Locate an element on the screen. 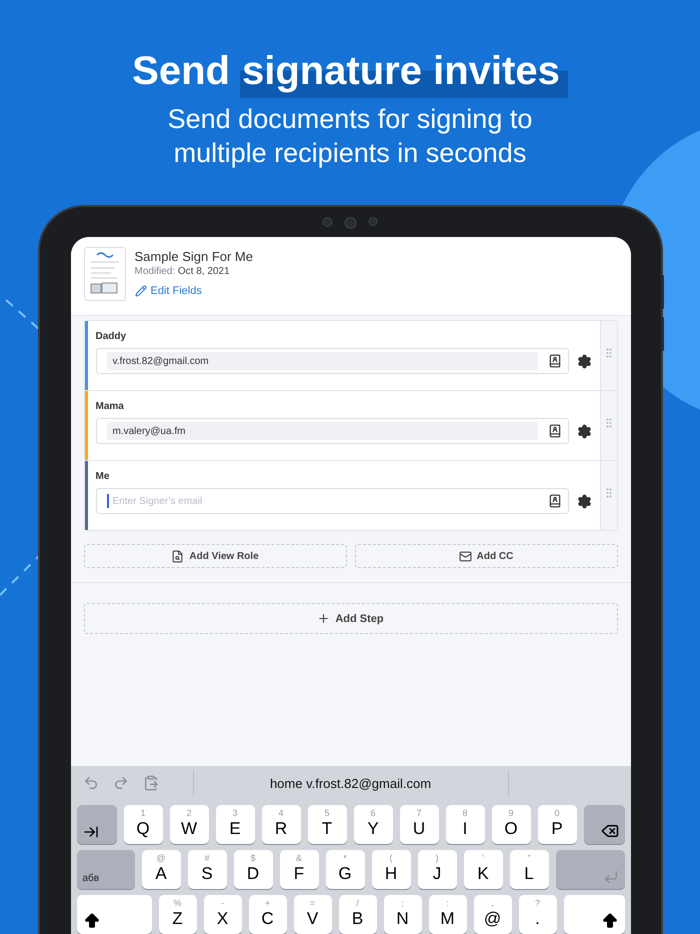  keyboard-key: , @ is located at coordinates (493, 914).